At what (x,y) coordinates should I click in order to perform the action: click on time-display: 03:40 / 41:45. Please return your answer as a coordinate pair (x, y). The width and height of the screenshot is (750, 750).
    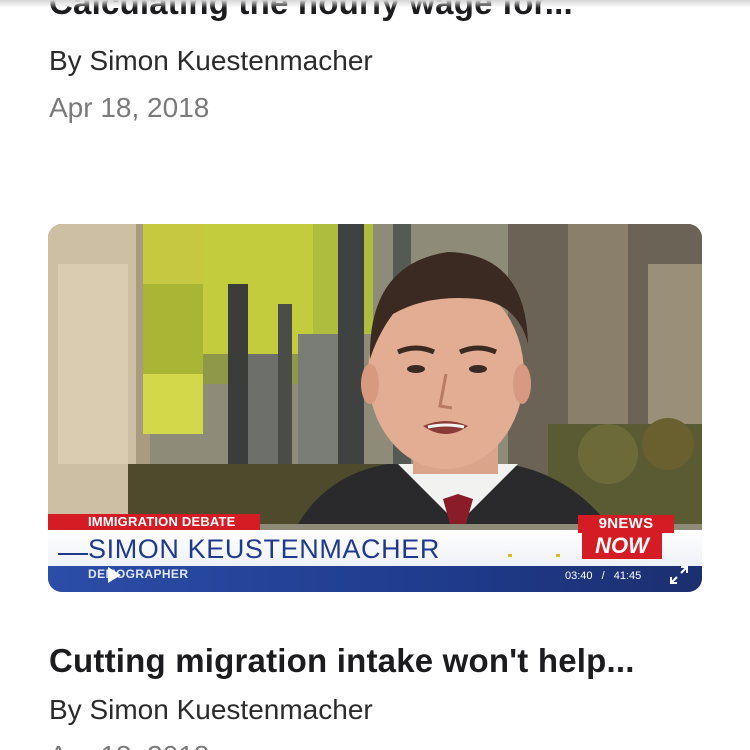
    Looking at the image, I should click on (603, 576).